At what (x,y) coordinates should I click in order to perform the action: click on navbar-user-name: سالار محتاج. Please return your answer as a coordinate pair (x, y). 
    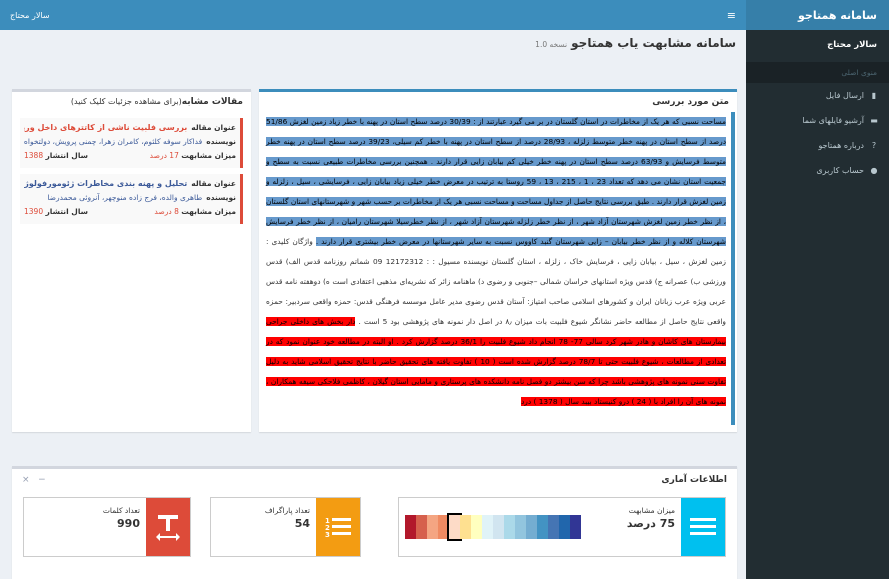
    Looking at the image, I should click on (30, 15).